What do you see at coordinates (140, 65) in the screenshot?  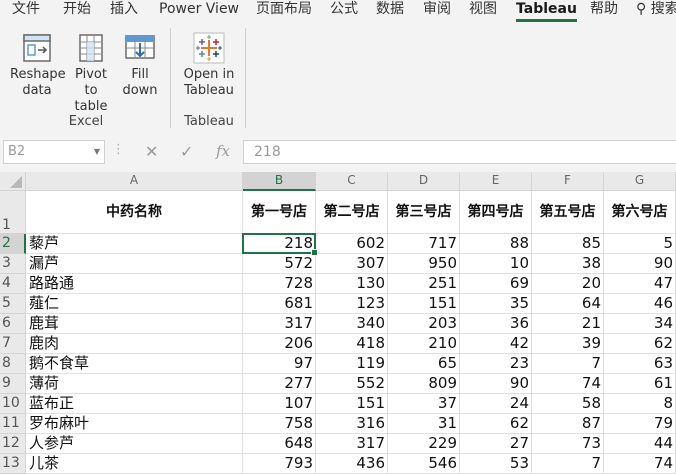 I see `fill-down-button: Fill down` at bounding box center [140, 65].